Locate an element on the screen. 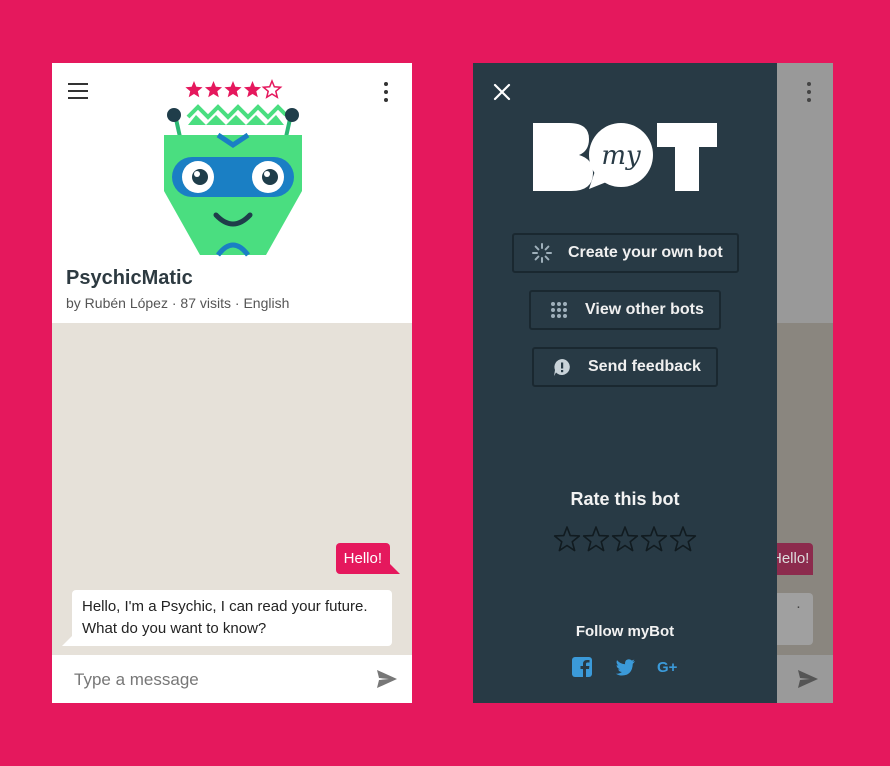  mybot-logo: my is located at coordinates (625, 157).